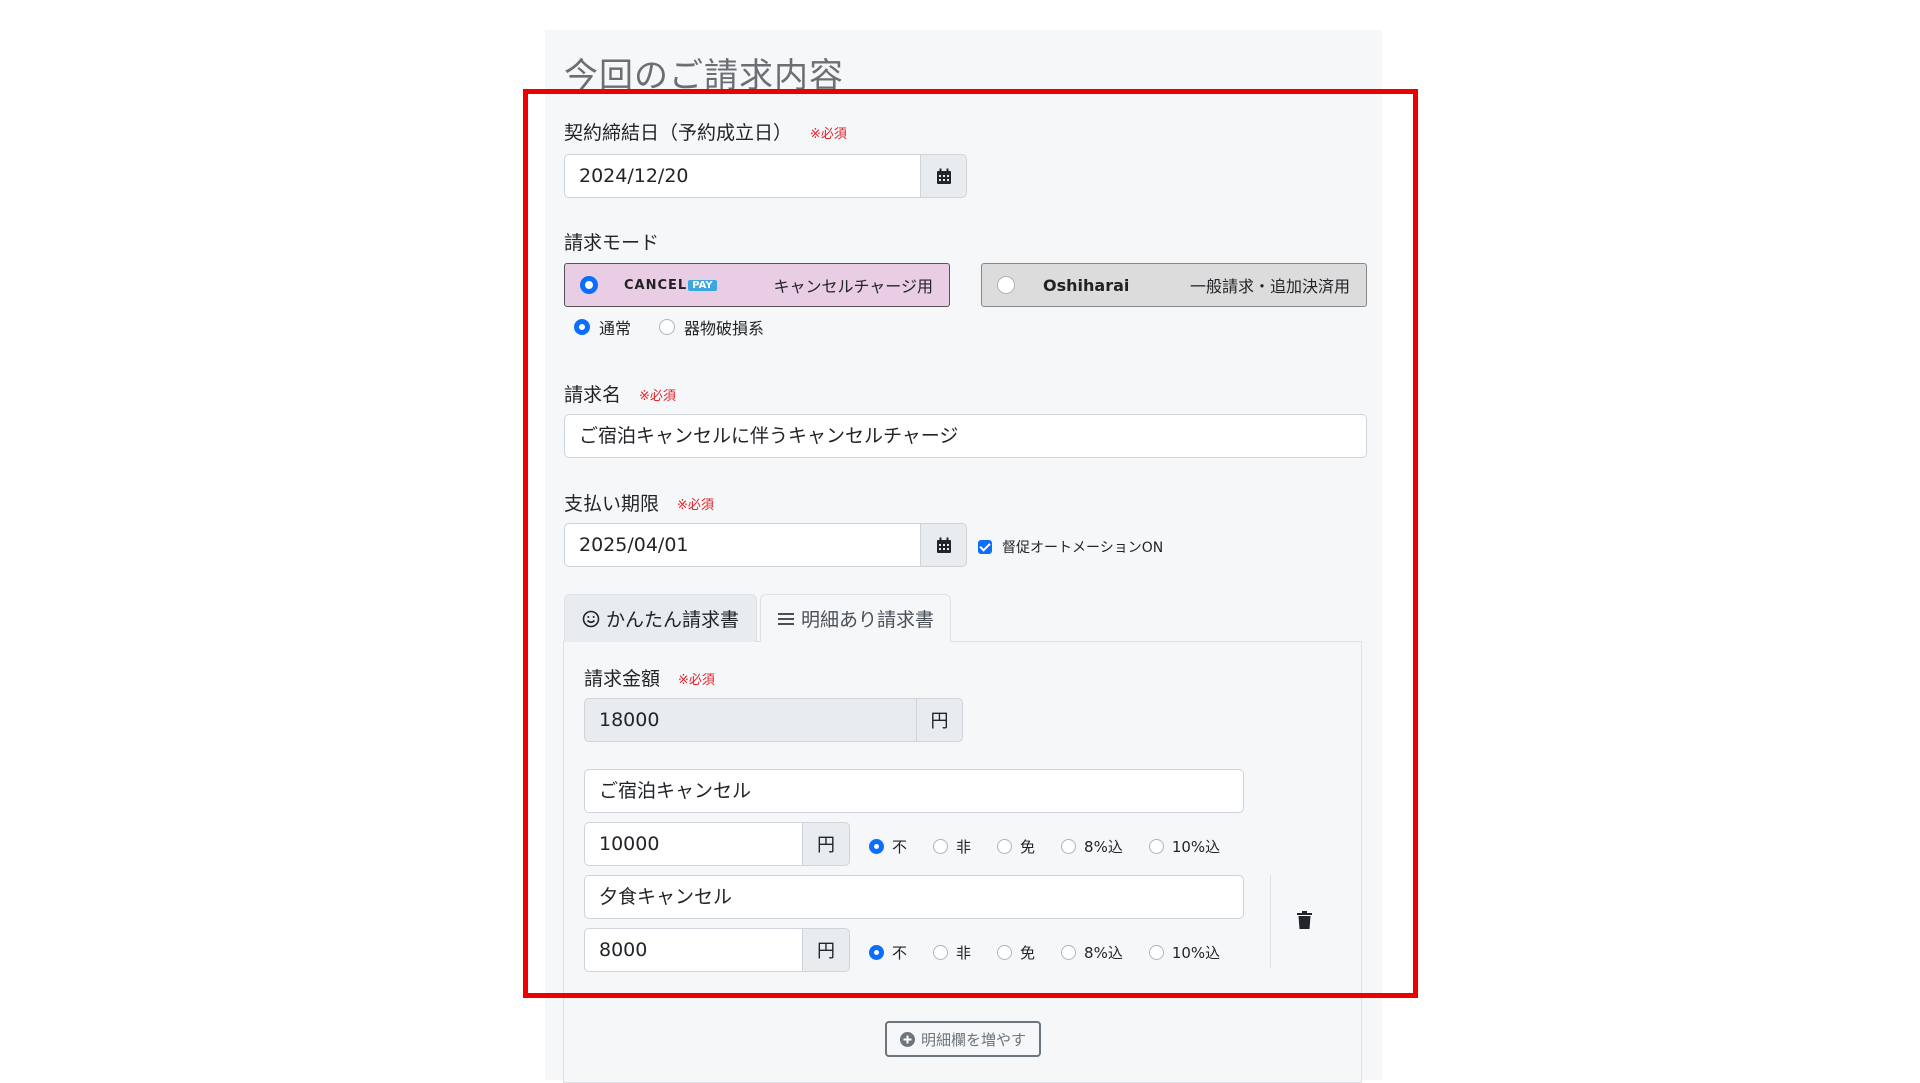 The height and width of the screenshot is (1083, 1920). I want to click on plus-circle-icon, so click(907, 1039).